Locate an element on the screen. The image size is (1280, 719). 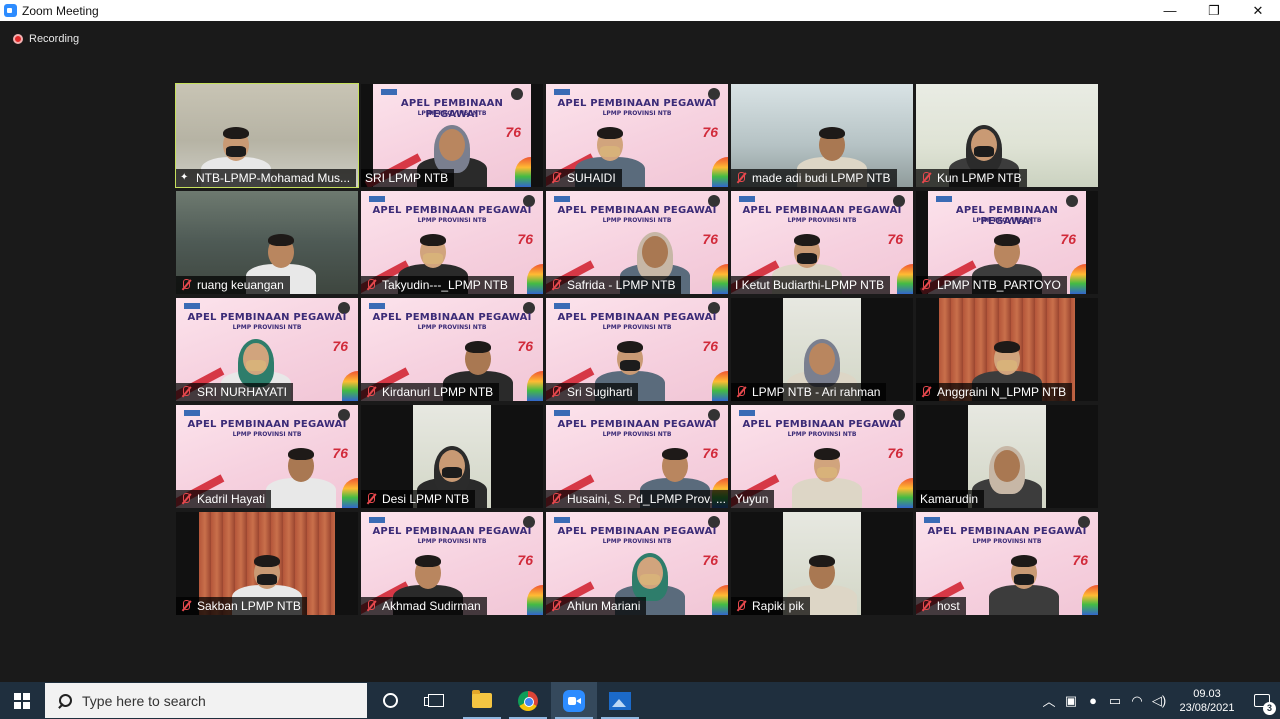
participant-name: Kirdanuri LPMP NTB is located at coordinates (438, 392).